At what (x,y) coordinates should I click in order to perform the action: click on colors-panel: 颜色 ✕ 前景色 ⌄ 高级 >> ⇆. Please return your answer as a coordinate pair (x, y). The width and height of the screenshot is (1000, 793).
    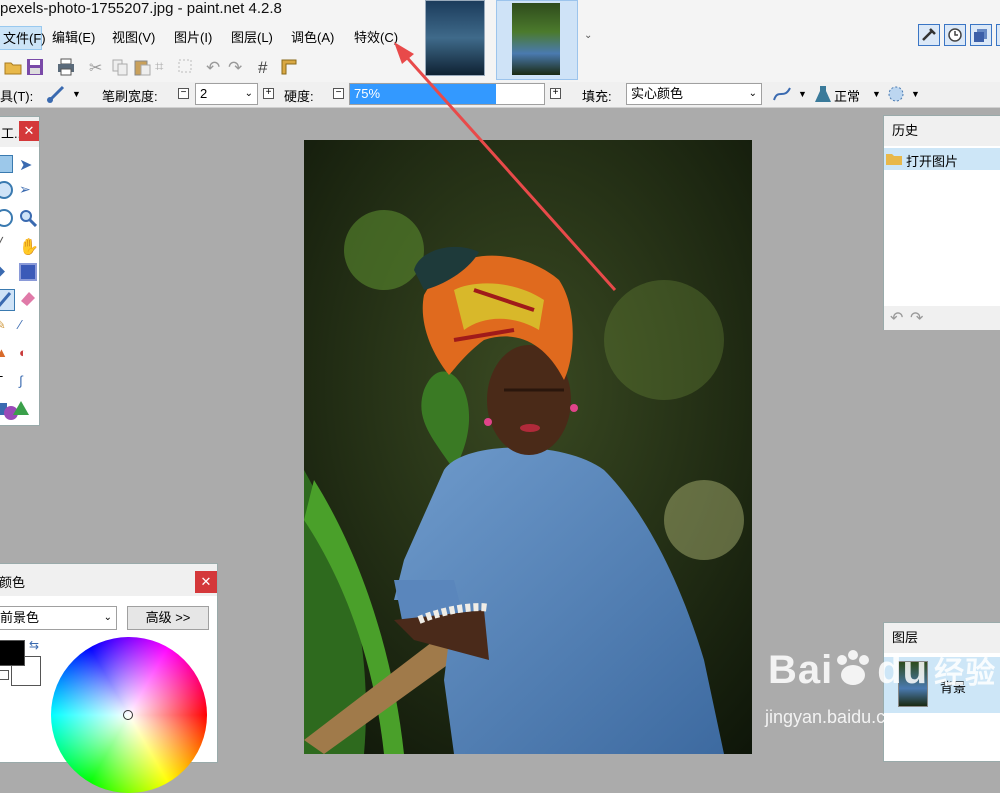
    Looking at the image, I should click on (109, 678).